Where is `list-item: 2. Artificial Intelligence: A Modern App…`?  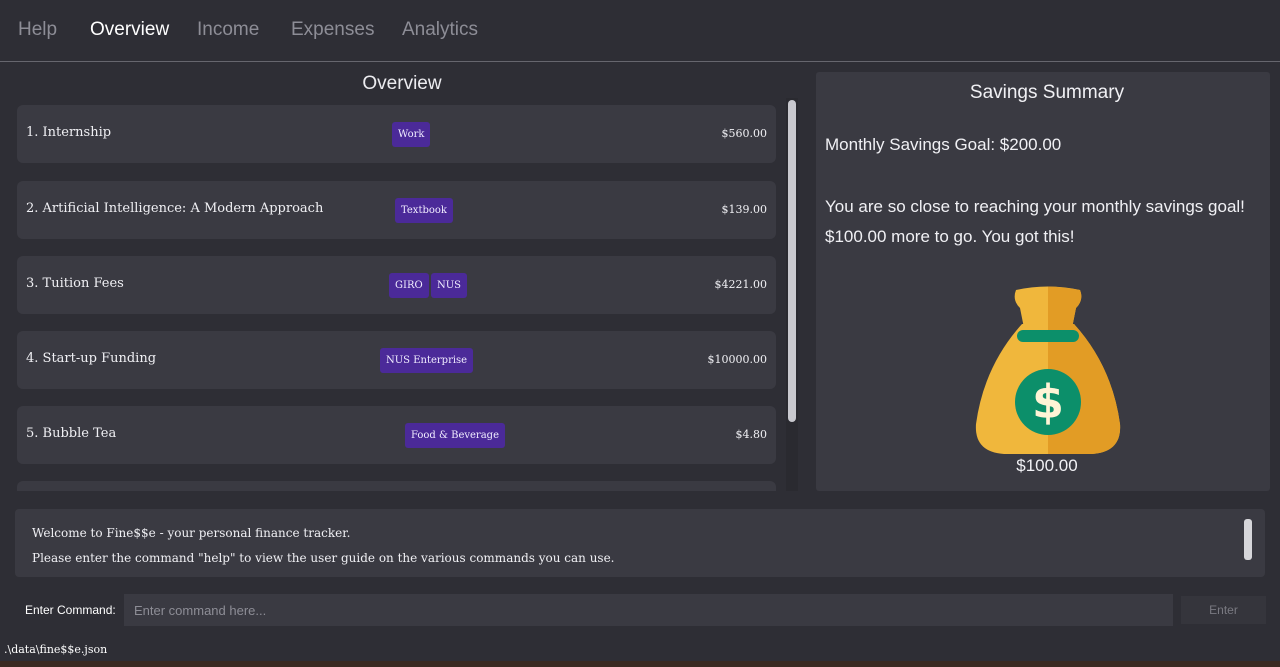 list-item: 2. Artificial Intelligence: A Modern App… is located at coordinates (396, 210).